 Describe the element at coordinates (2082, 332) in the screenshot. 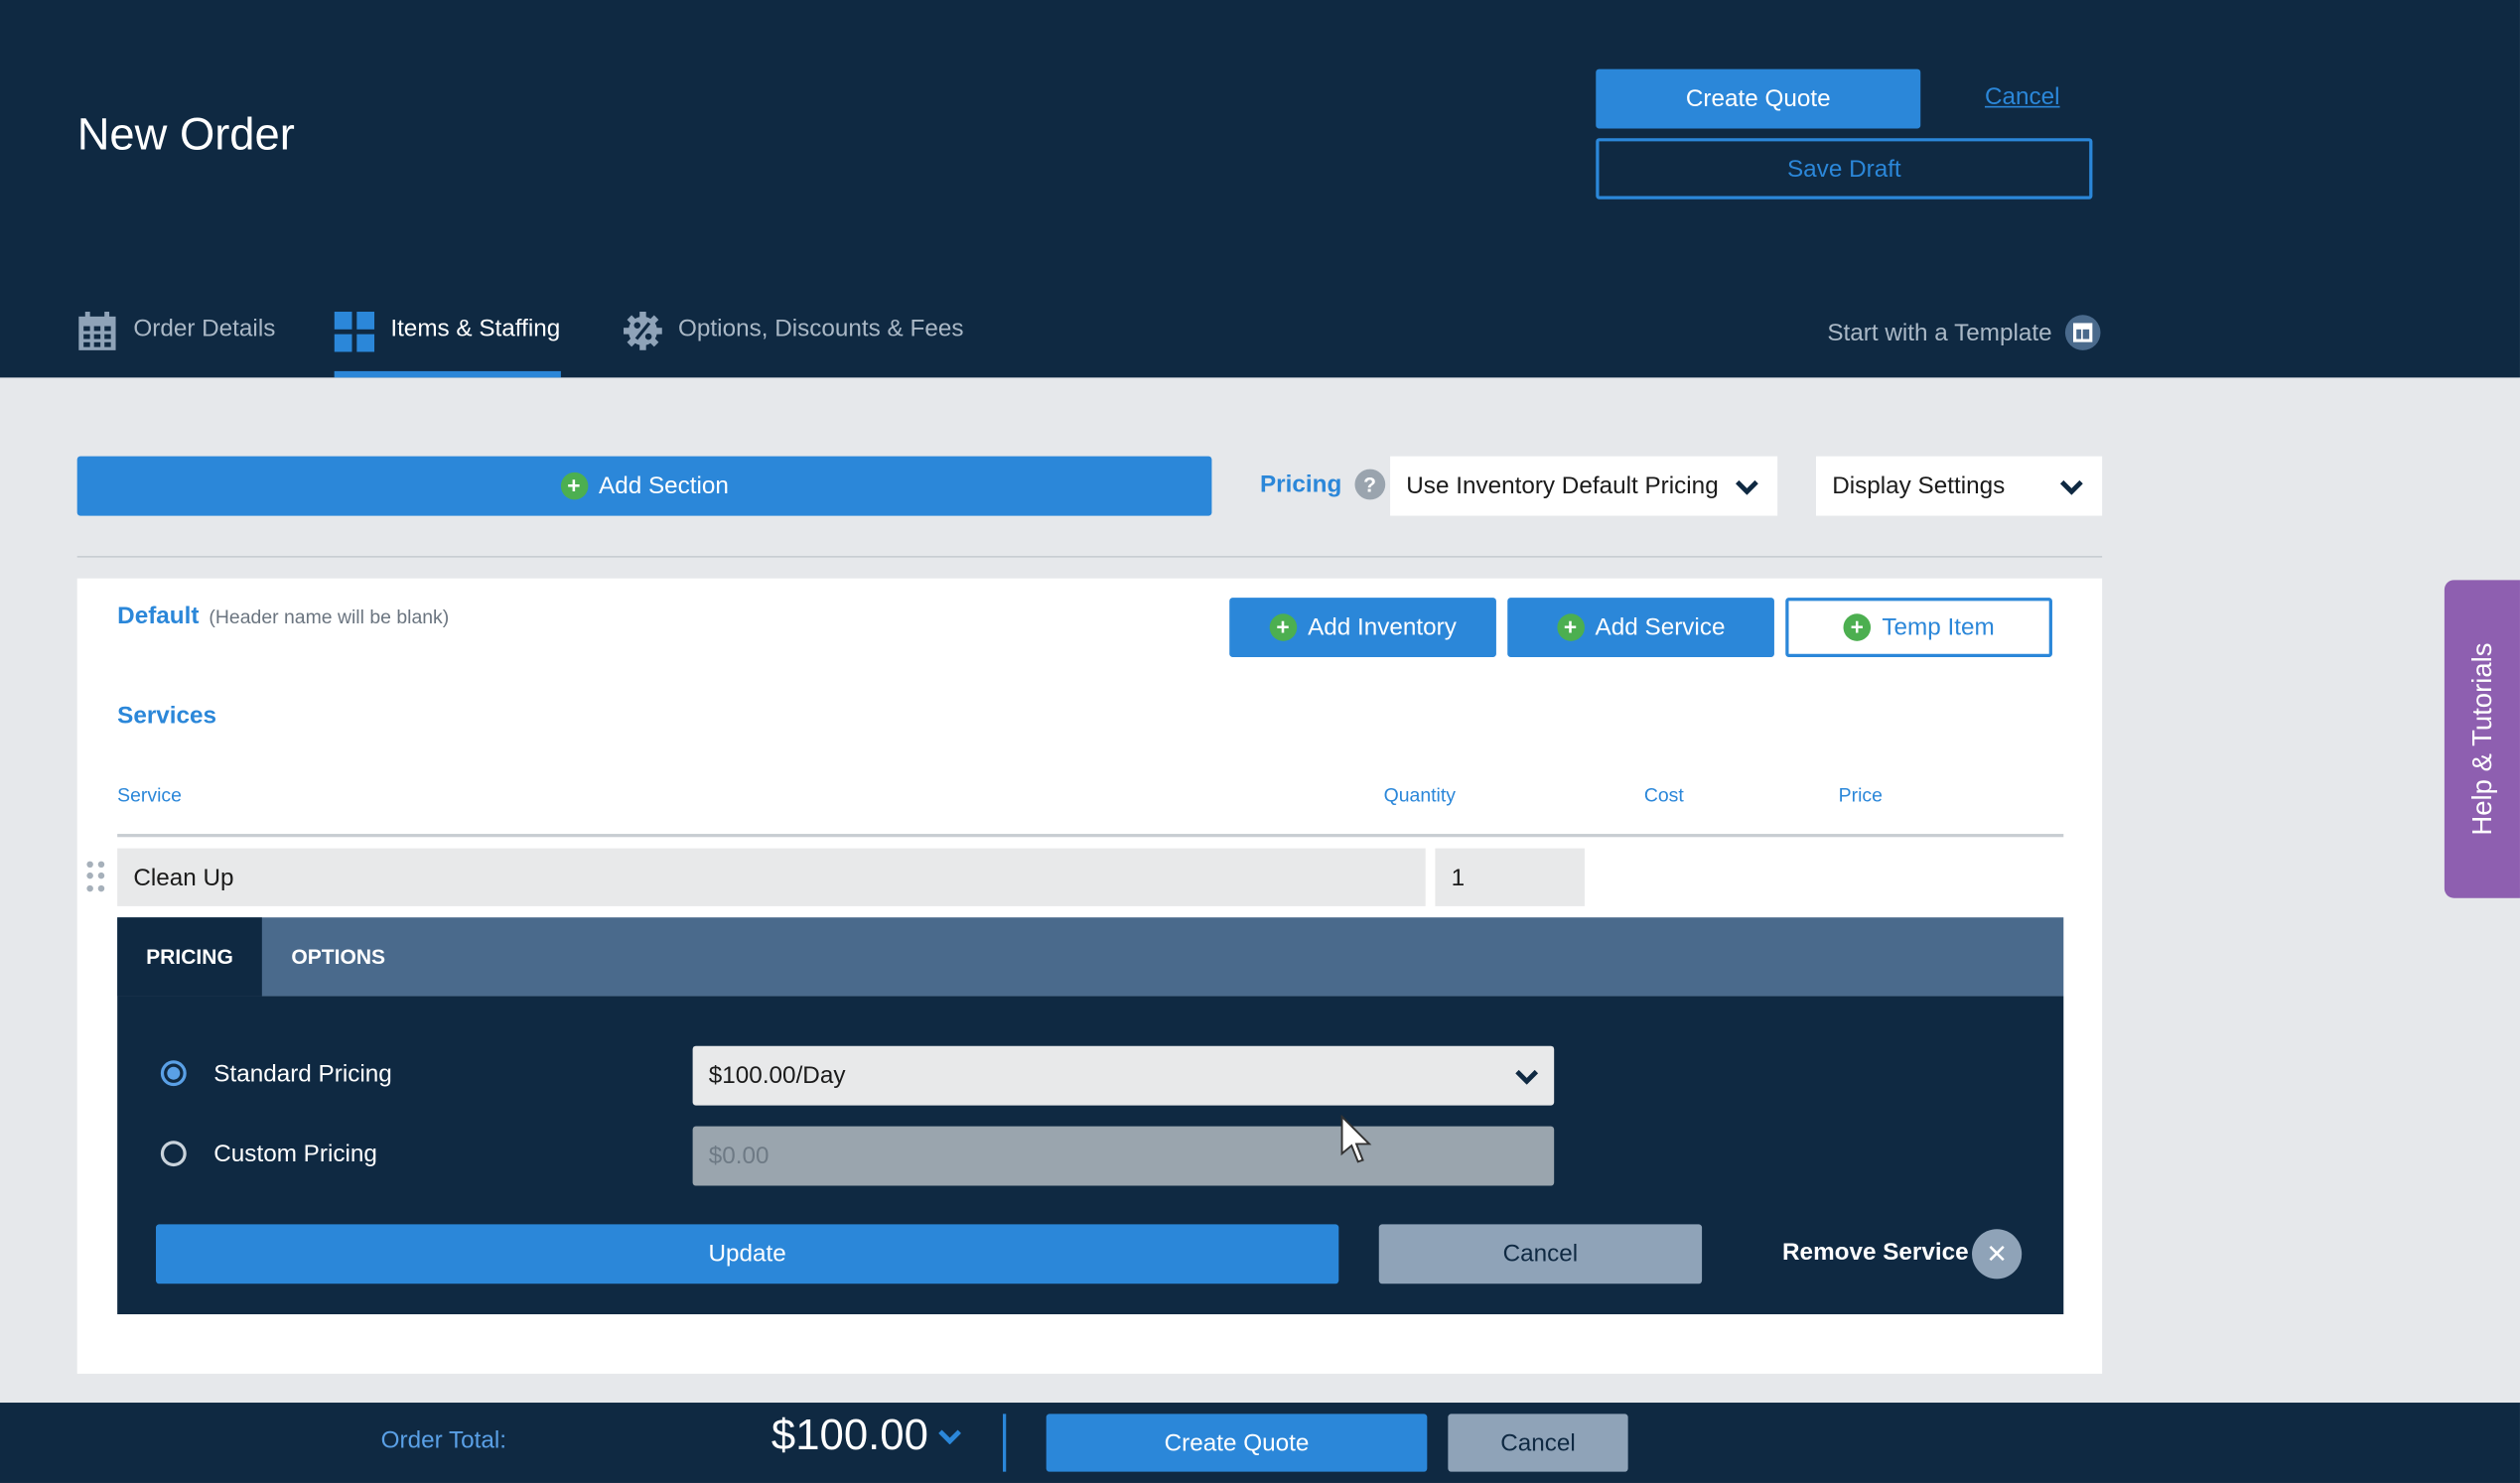

I see `template-icon` at that location.